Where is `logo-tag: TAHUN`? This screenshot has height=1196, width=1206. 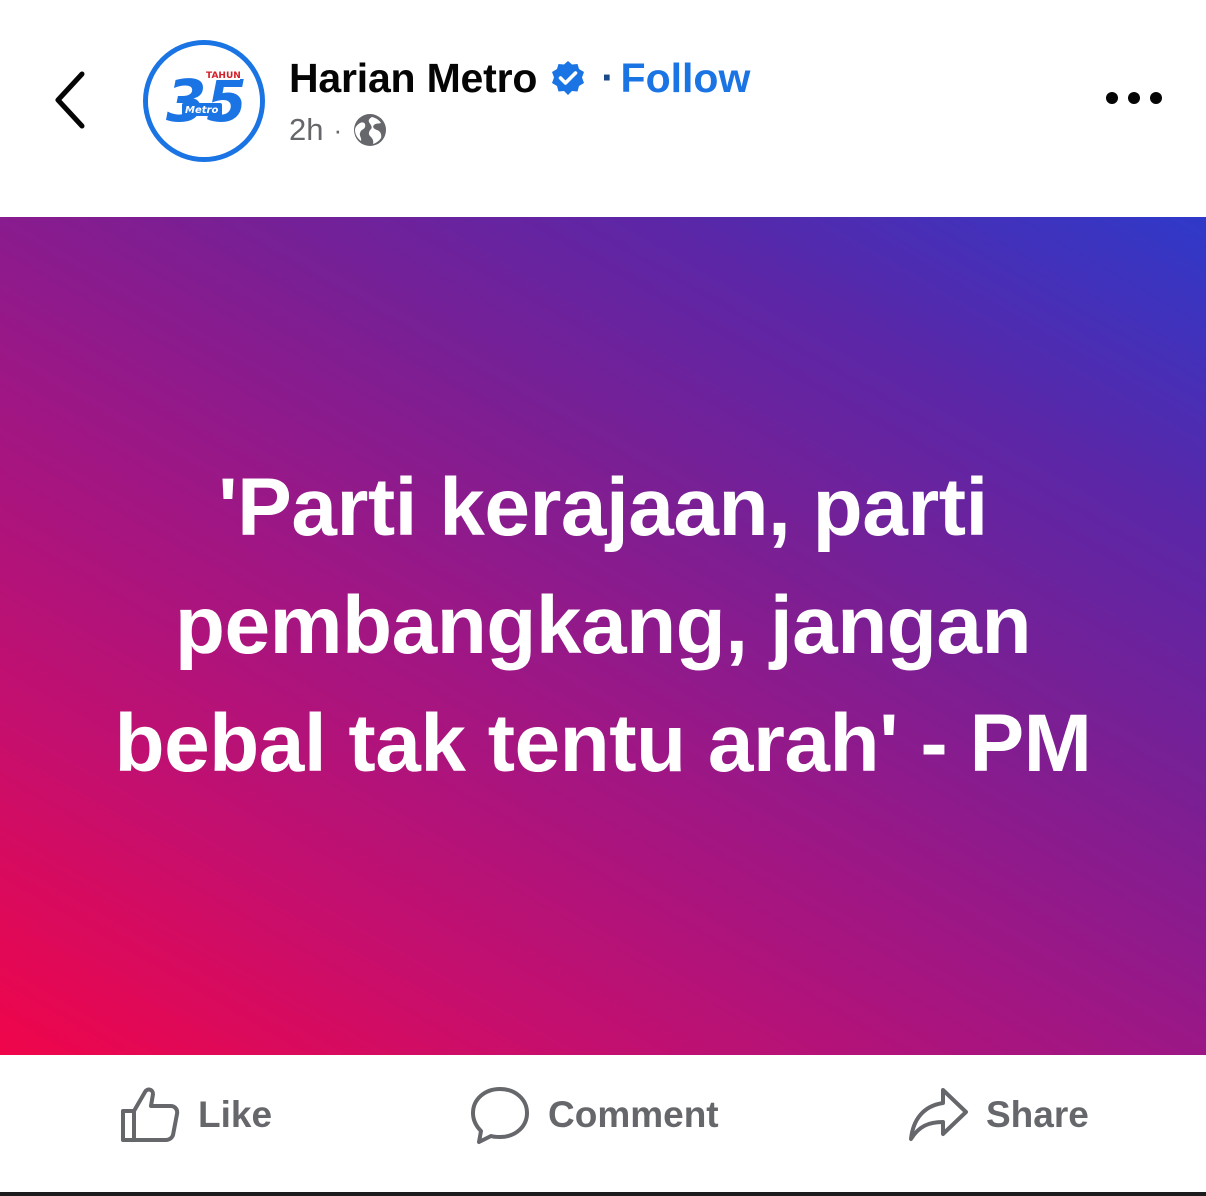
logo-tag: TAHUN is located at coordinates (223, 76).